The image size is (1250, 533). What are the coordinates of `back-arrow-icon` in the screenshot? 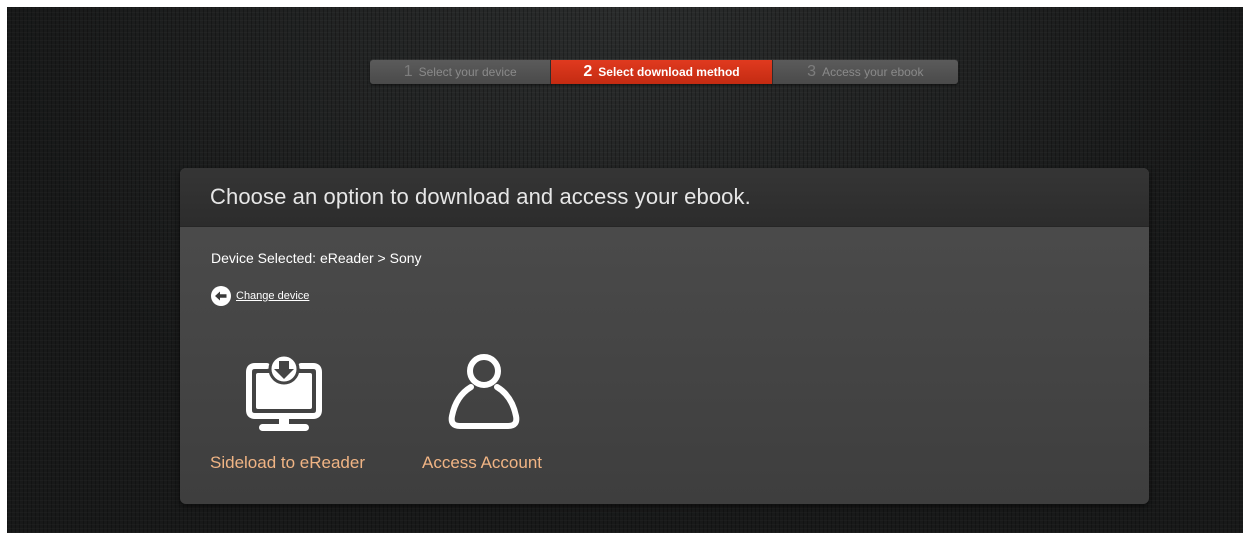 It's located at (221, 296).